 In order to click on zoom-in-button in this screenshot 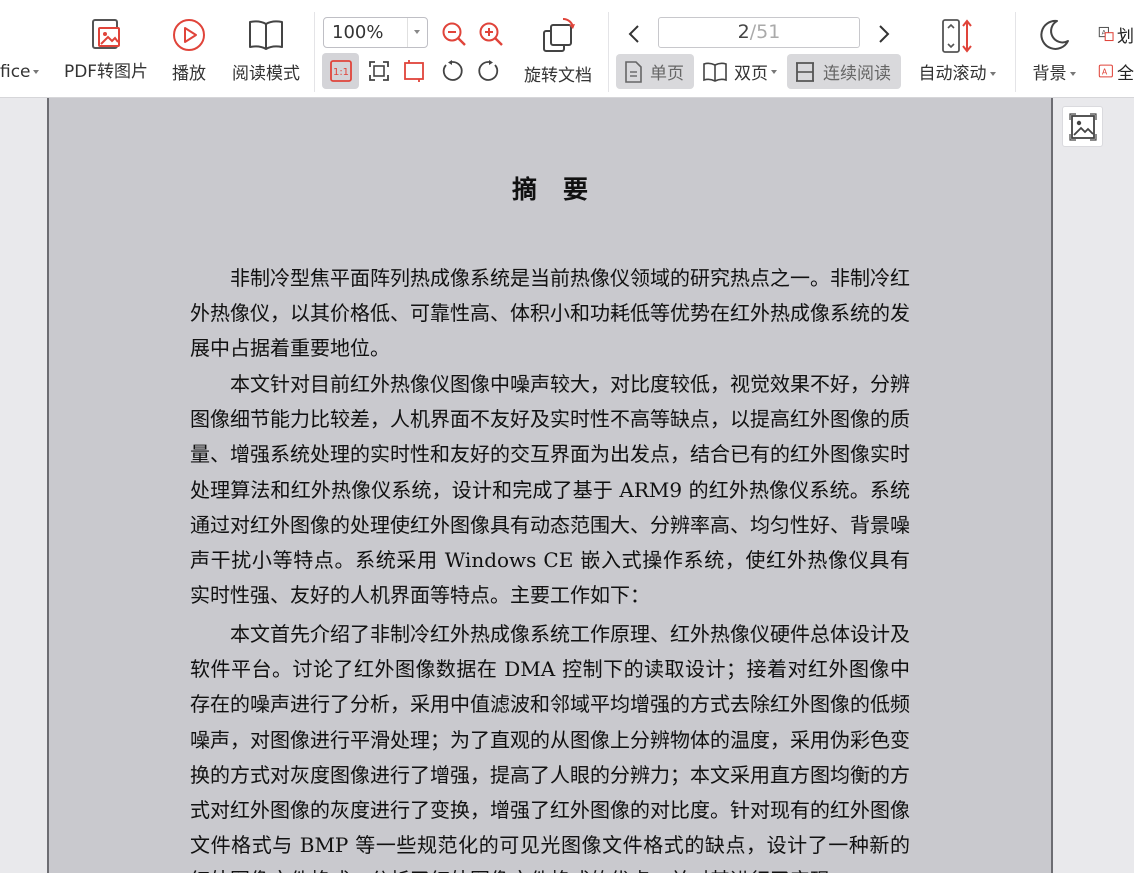, I will do `click(491, 34)`.